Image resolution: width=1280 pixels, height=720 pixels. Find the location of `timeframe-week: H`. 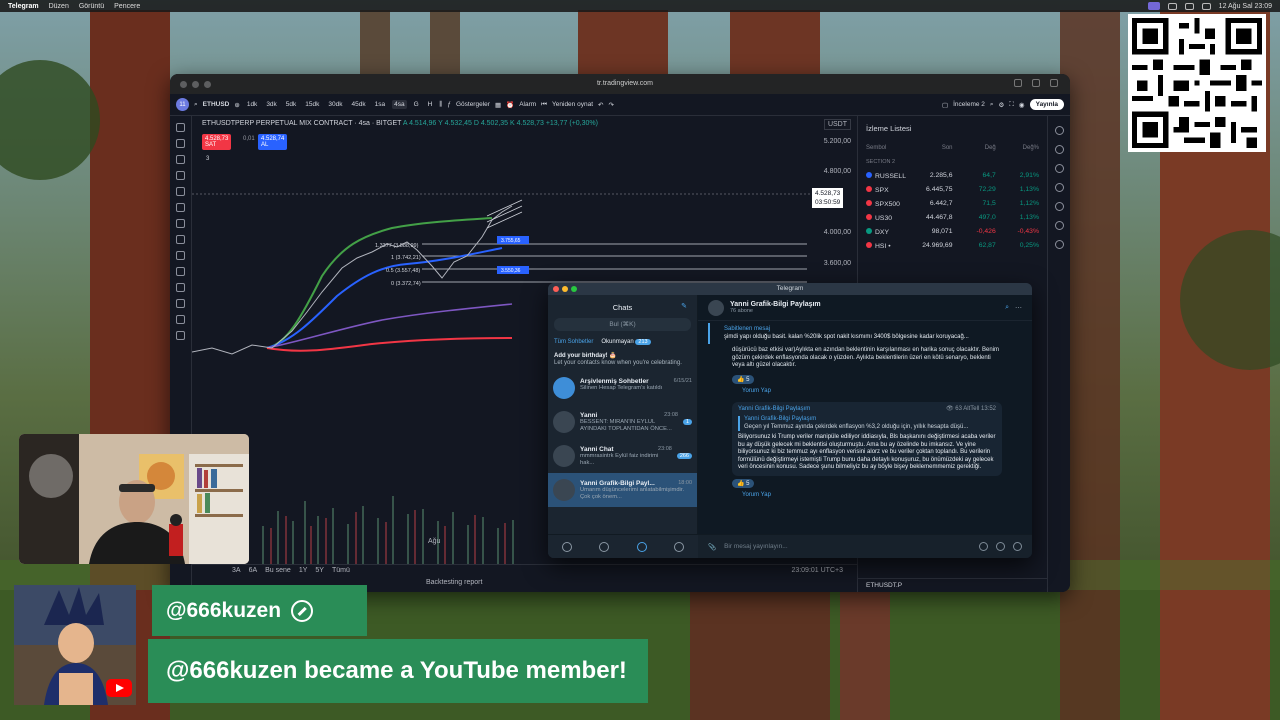

timeframe-week: H is located at coordinates (430, 104).